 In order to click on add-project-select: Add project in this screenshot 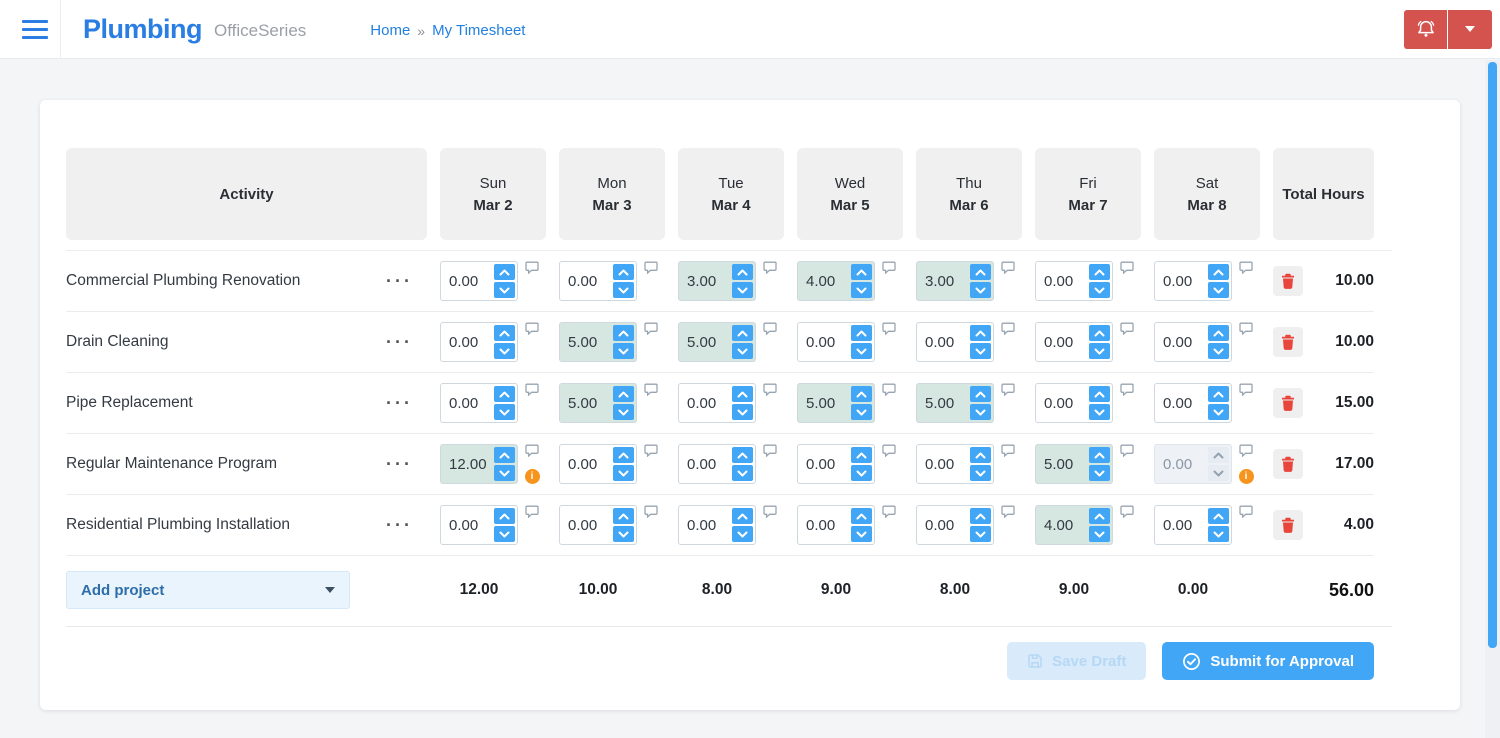, I will do `click(208, 590)`.